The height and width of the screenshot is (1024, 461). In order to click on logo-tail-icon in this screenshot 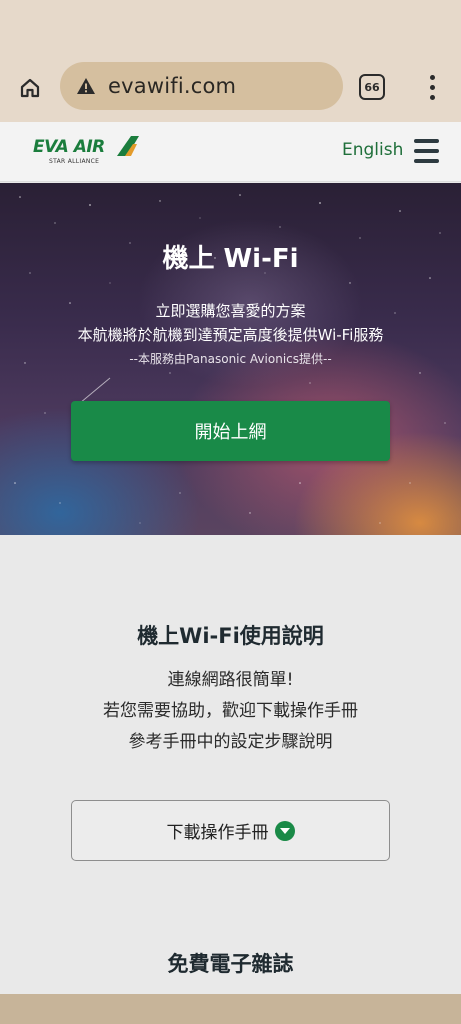, I will do `click(128, 146)`.